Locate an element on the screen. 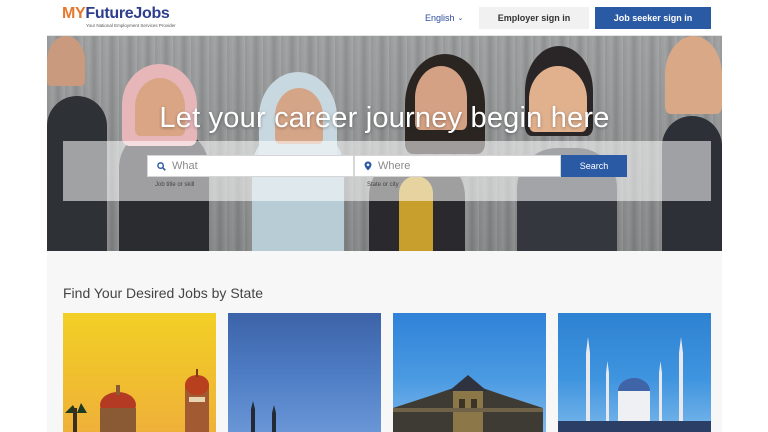  where-hint: State or city is located at coordinates (383, 185).